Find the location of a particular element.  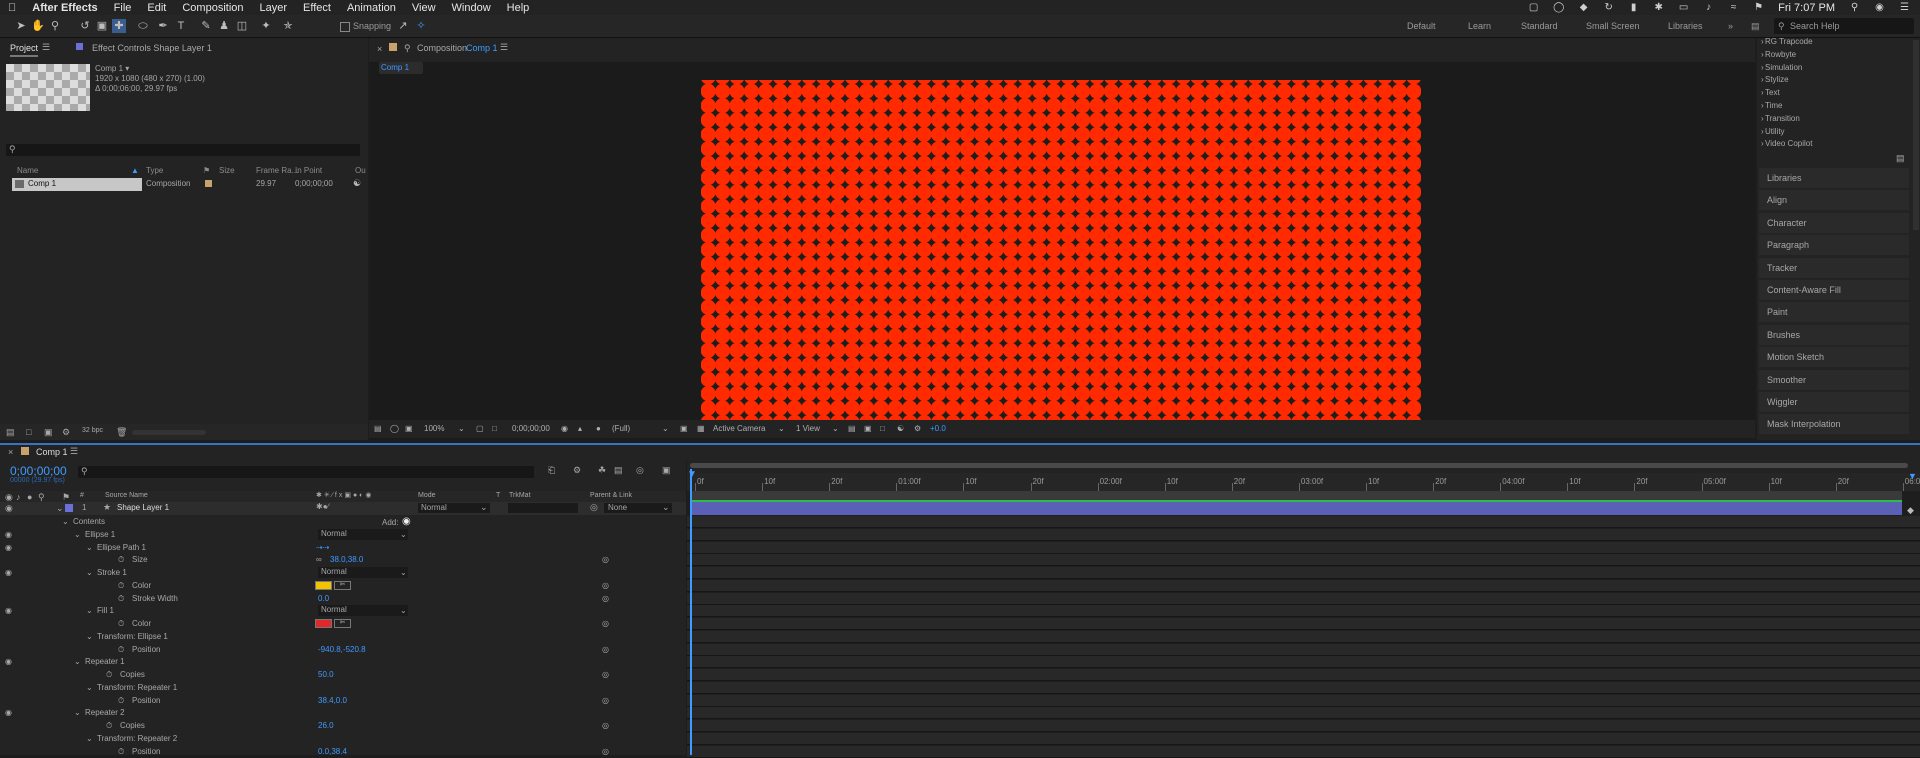

menu-composition: Composition is located at coordinates (212, 8).